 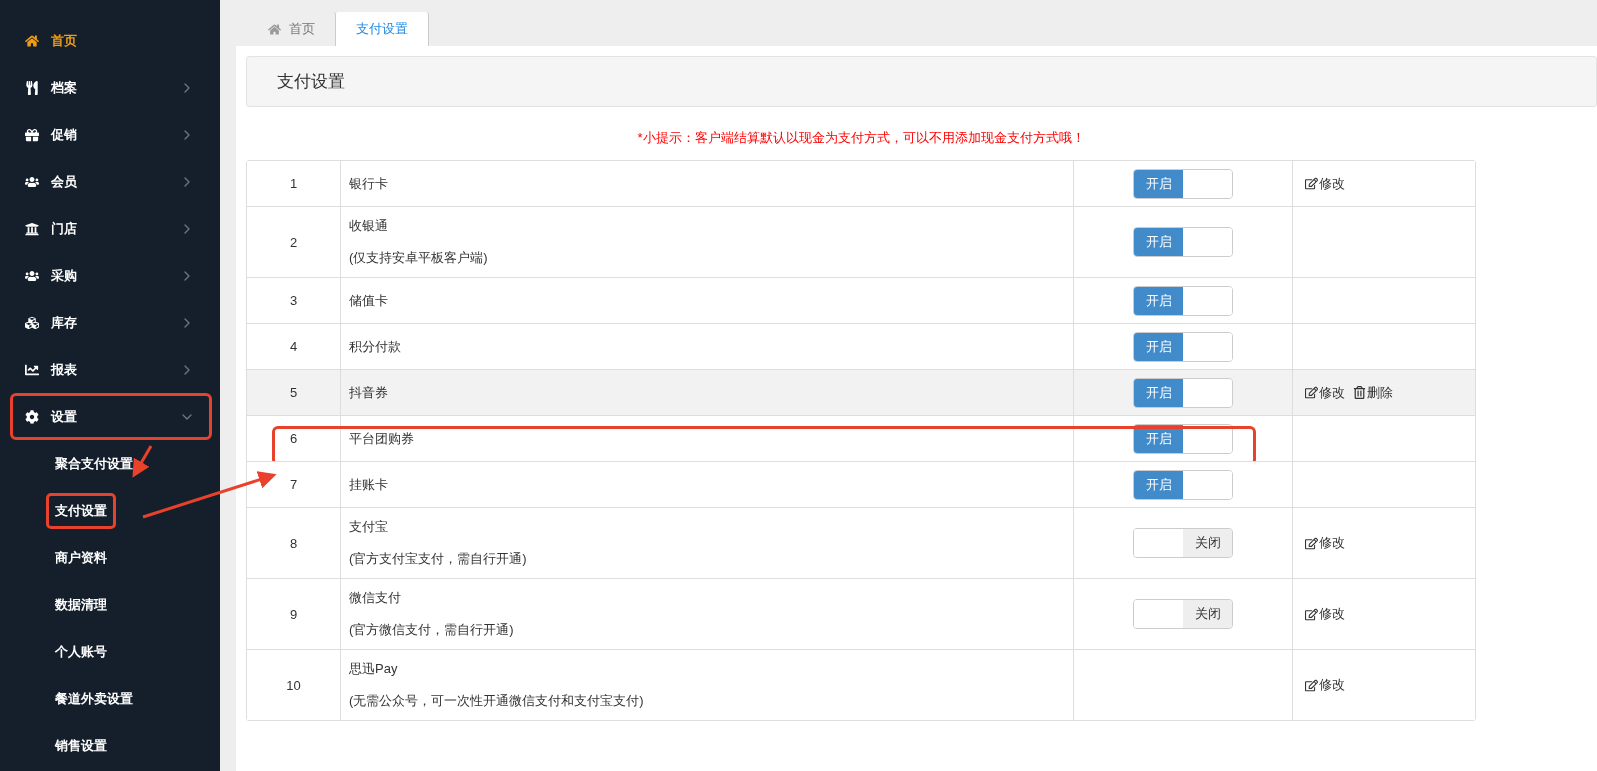 What do you see at coordinates (64, 369) in the screenshot?
I see `sidebar-label: 报表` at bounding box center [64, 369].